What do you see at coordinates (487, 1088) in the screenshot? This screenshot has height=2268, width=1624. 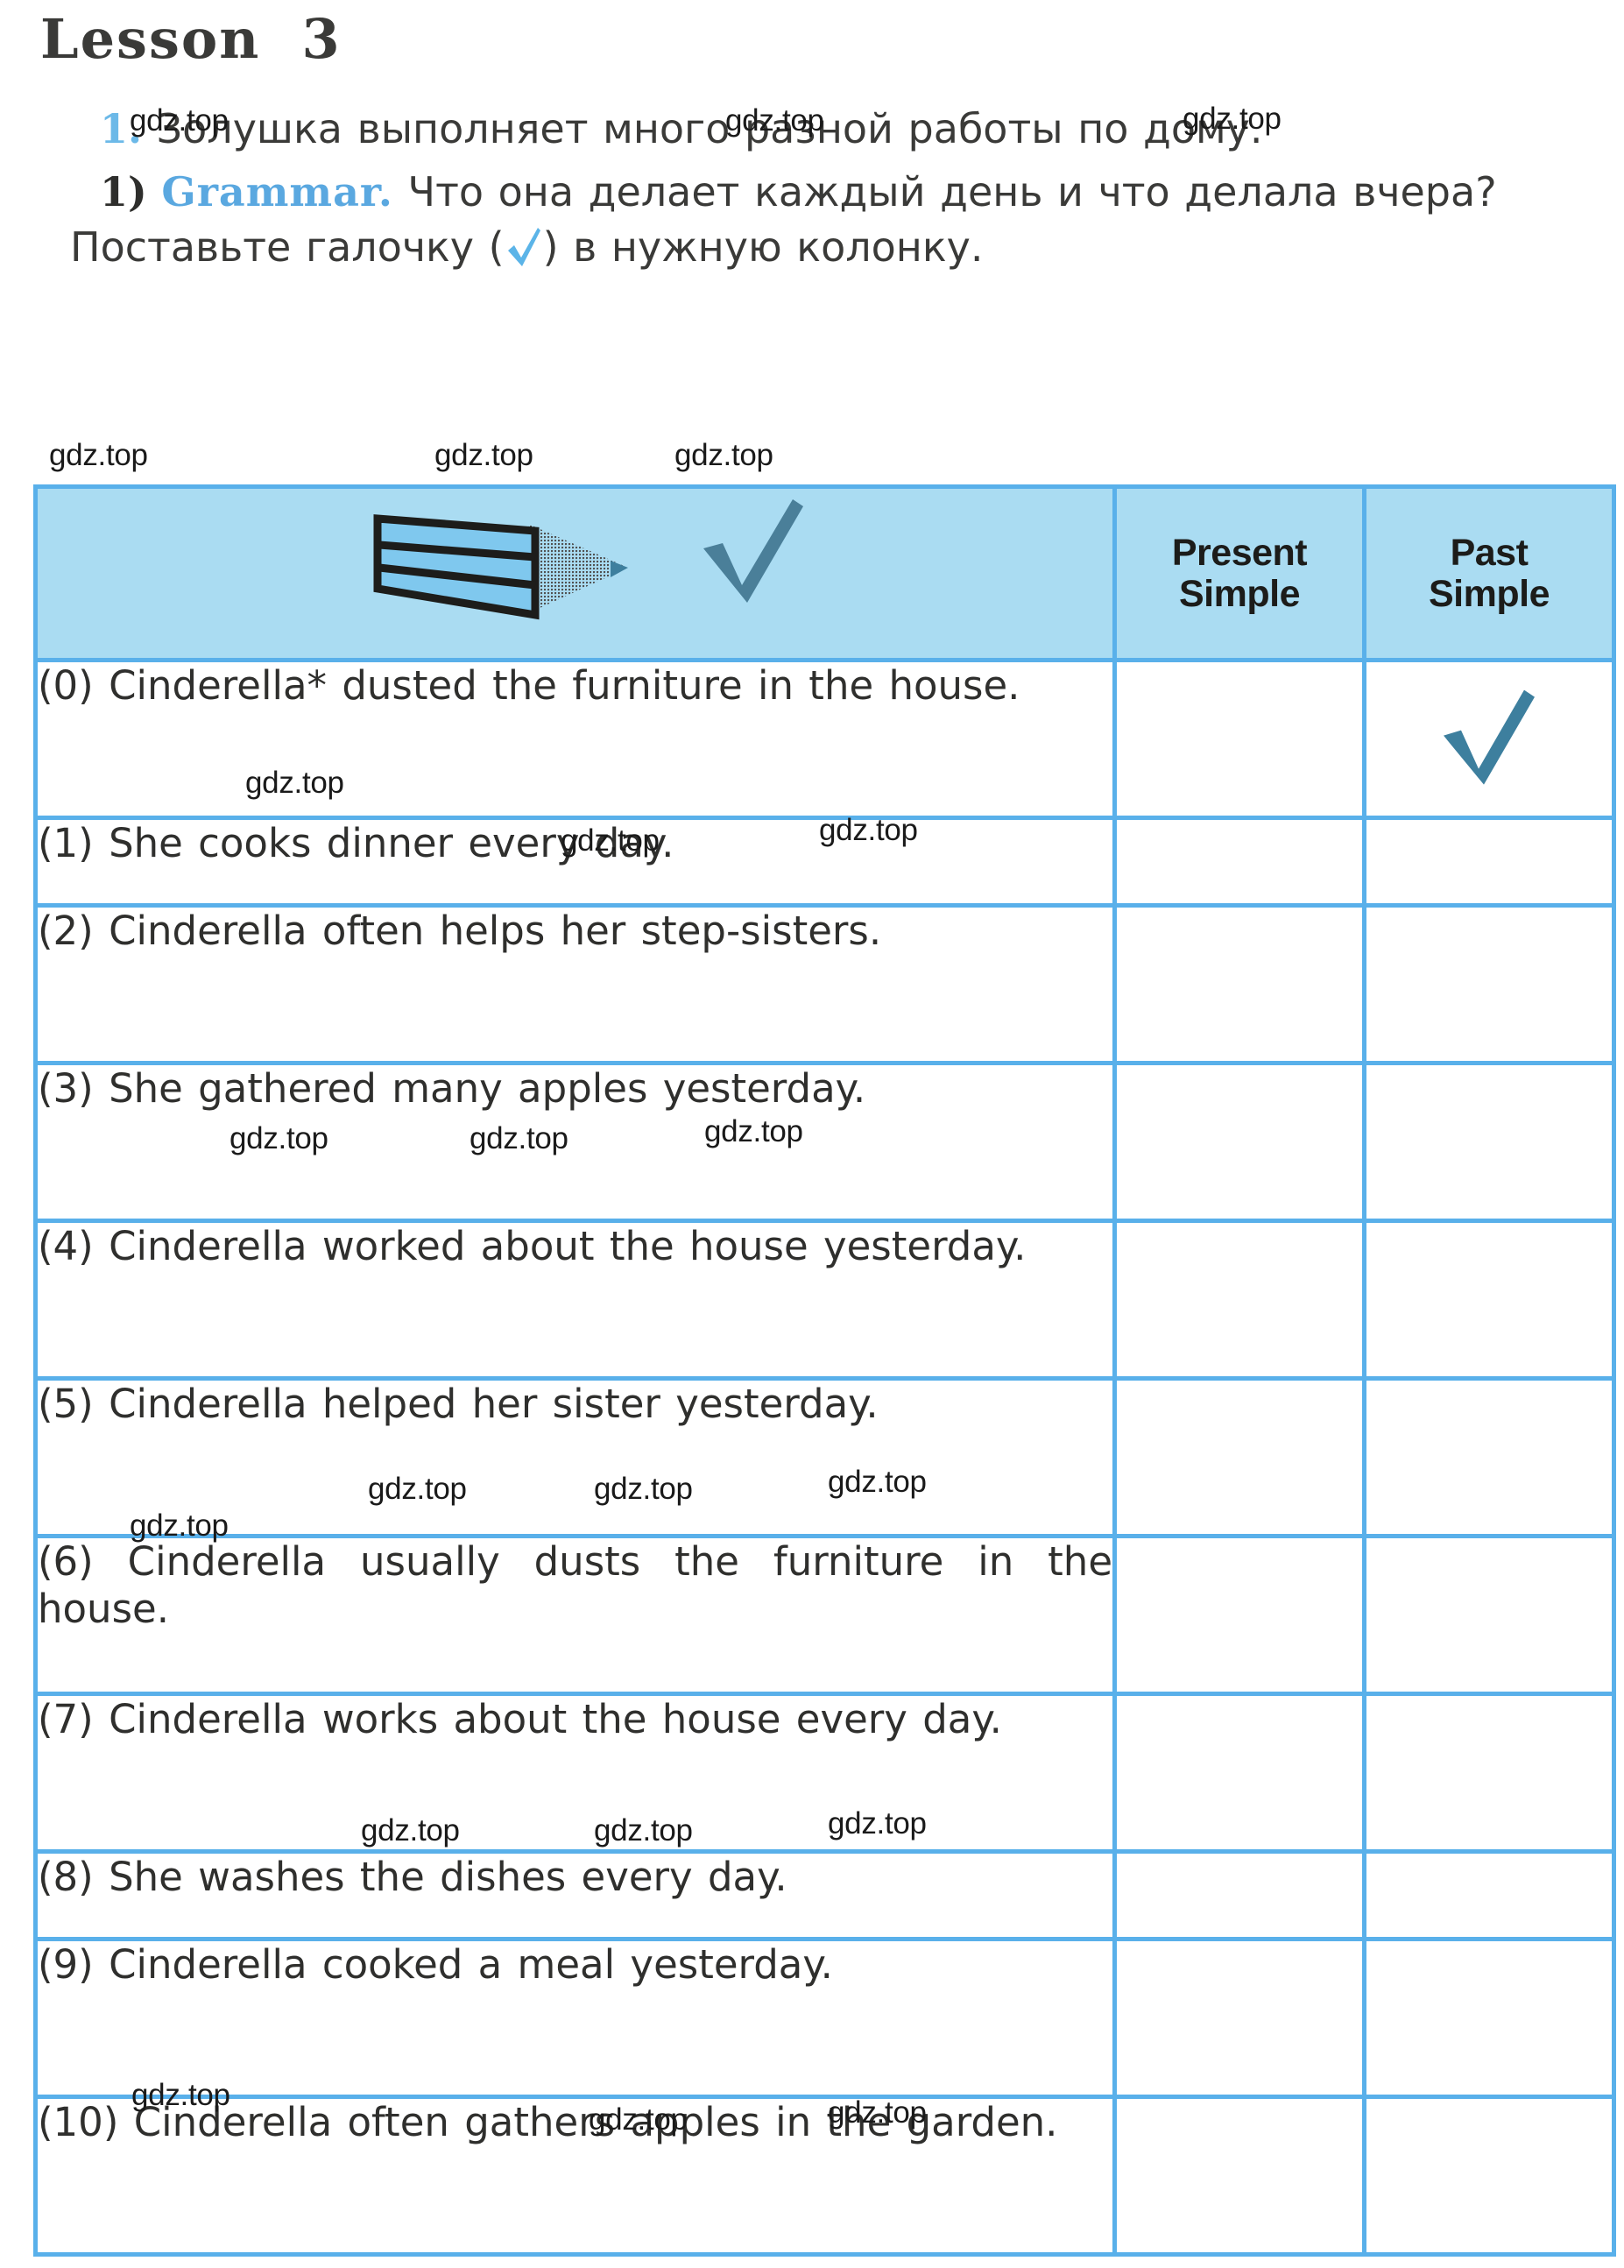 I see `row-sentence: She gathered many apples yesterday.` at bounding box center [487, 1088].